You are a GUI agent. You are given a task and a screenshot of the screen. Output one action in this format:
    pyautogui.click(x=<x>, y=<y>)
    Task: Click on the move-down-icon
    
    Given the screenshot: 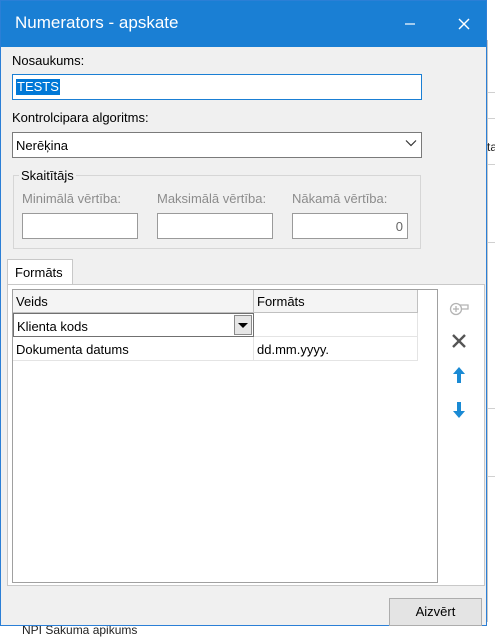 What is the action you would take?
    pyautogui.click(x=459, y=410)
    